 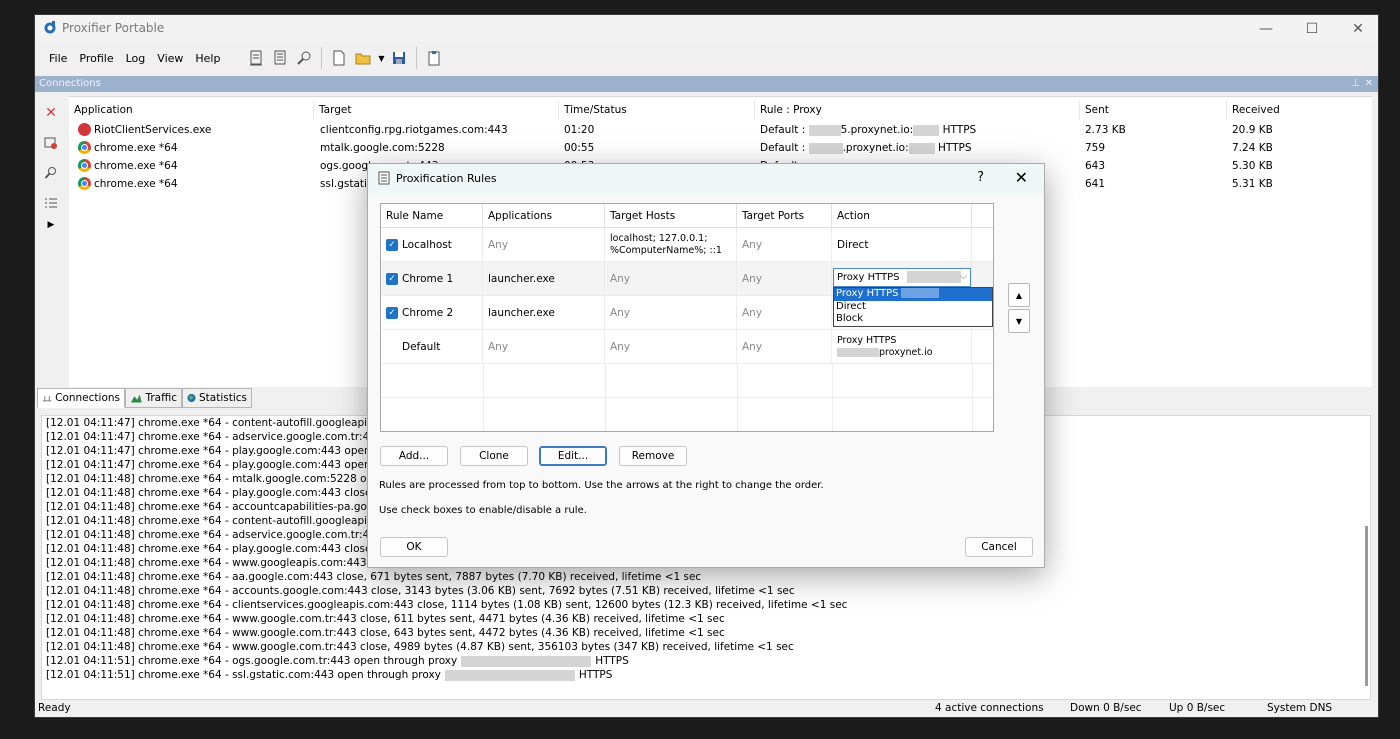 What do you see at coordinates (1095, 166) in the screenshot?
I see `cell-sent: 643` at bounding box center [1095, 166].